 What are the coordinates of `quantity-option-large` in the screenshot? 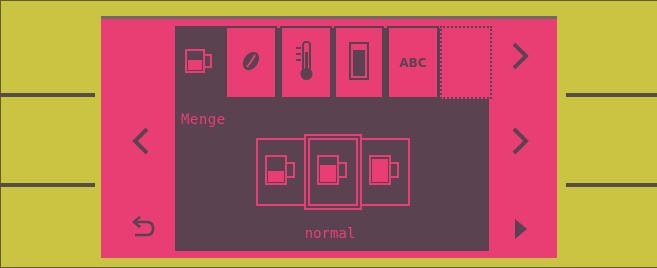 It's located at (385, 172).